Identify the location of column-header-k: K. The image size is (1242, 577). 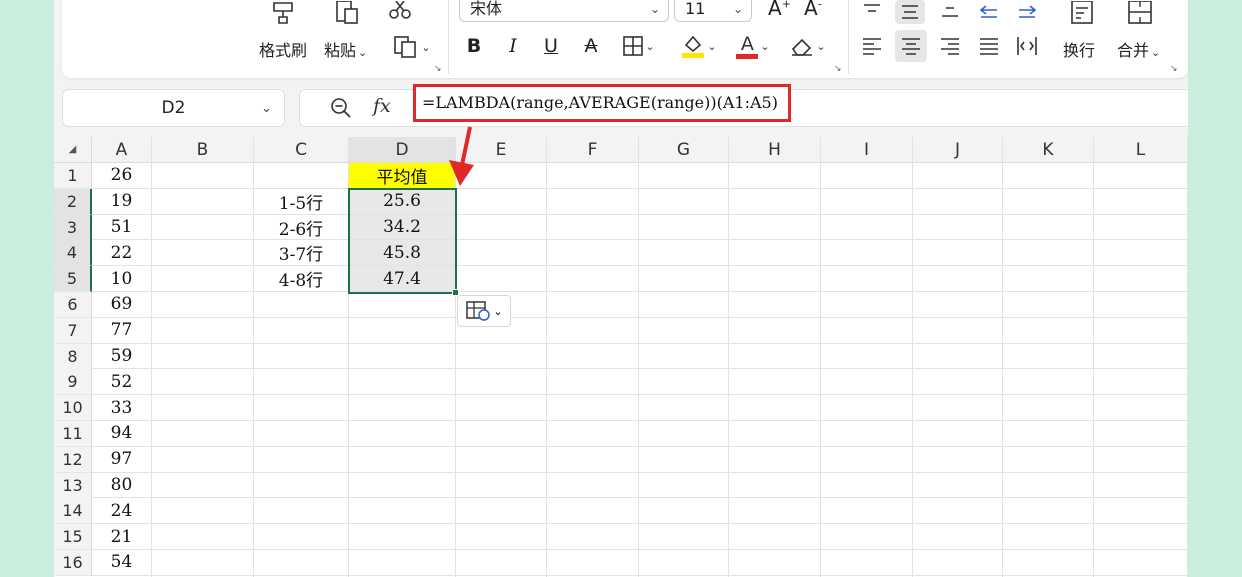
(1048, 150).